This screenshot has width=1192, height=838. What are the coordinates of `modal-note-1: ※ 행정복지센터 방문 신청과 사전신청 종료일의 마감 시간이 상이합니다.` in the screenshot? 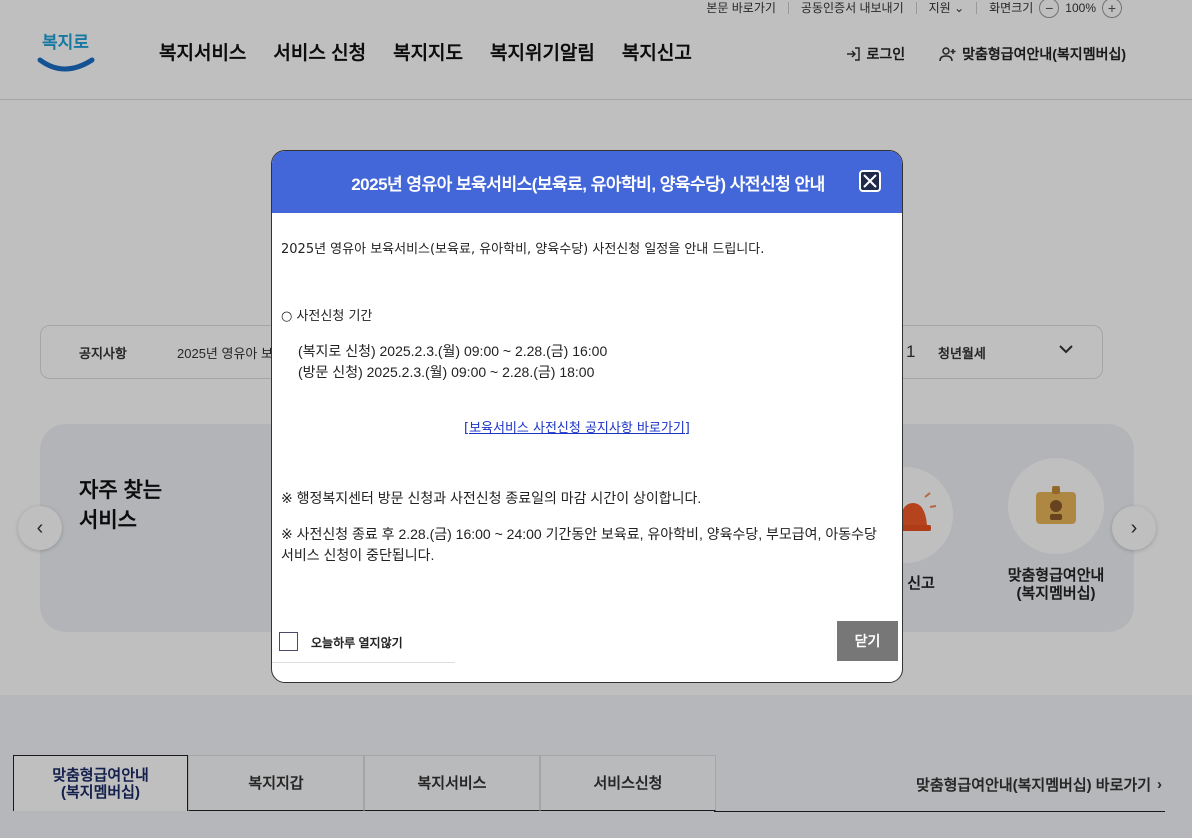 It's located at (491, 498).